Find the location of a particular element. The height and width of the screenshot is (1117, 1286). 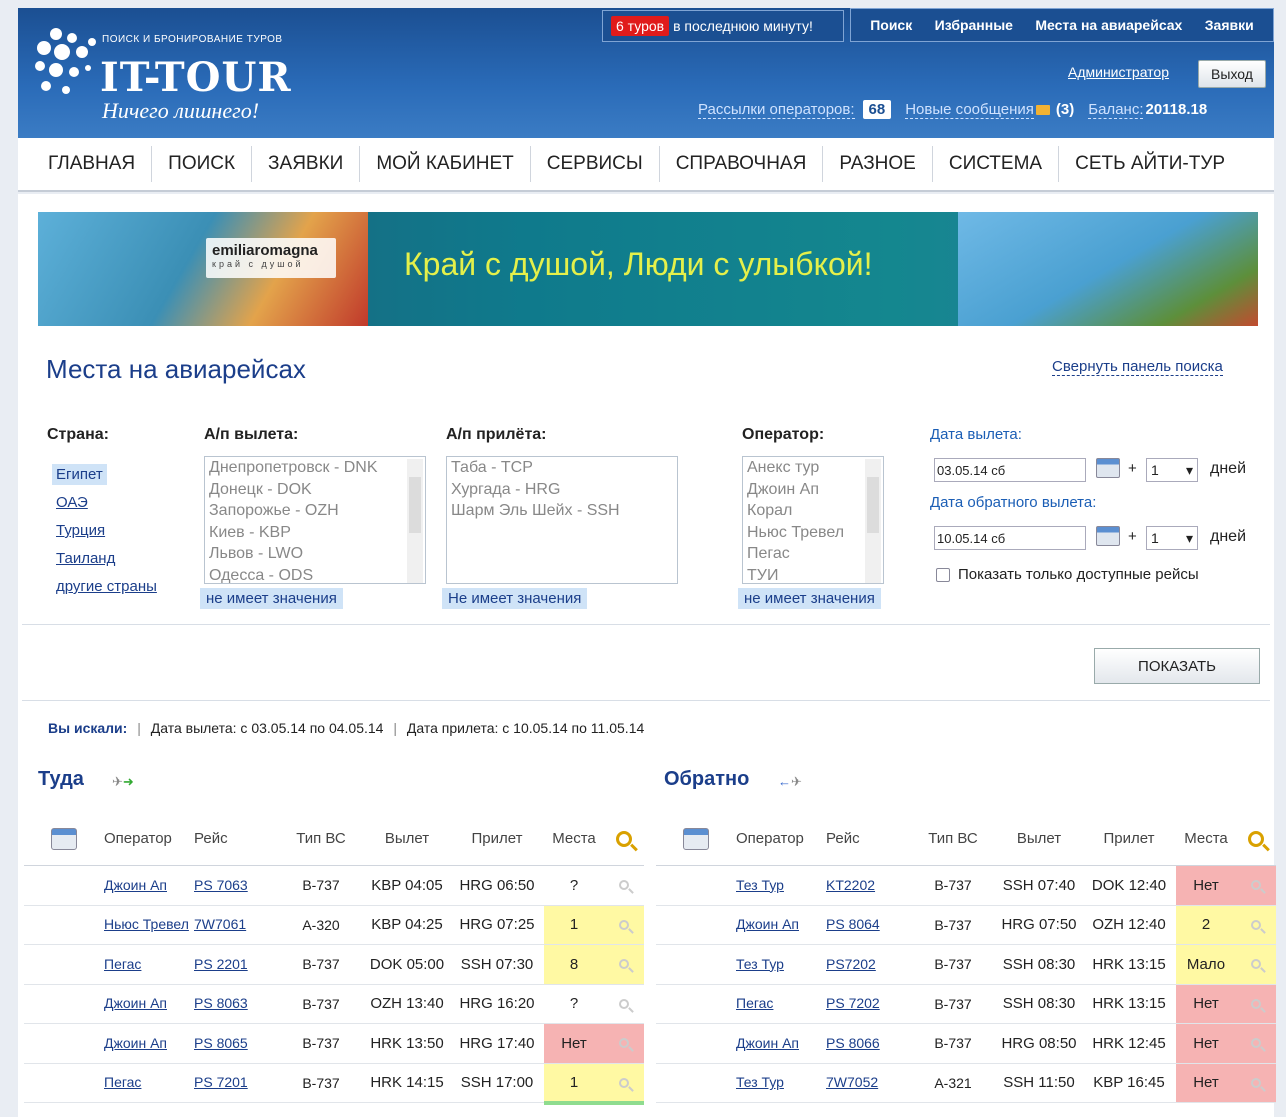

nav-home: ГЛАВНАЯ is located at coordinates (92, 164).